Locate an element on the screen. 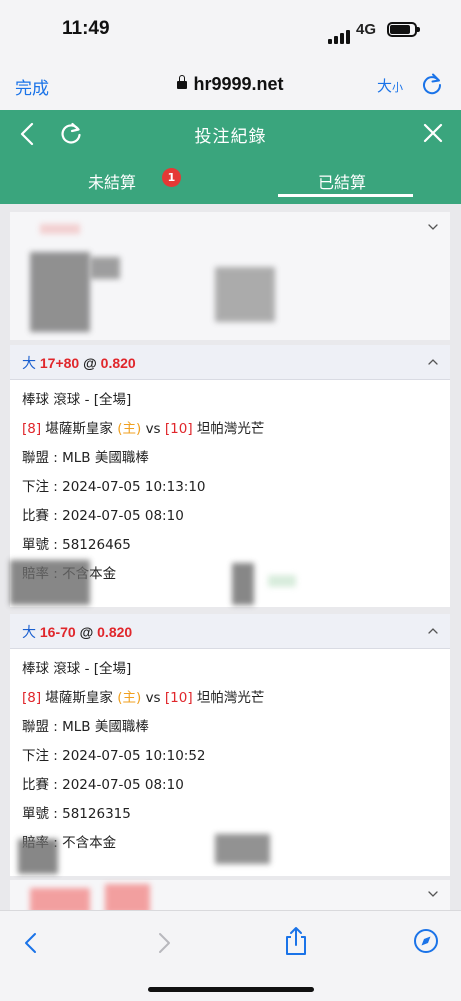  placed-time-row: 下注 : 2024-07-05 10:13:10 is located at coordinates (114, 487).